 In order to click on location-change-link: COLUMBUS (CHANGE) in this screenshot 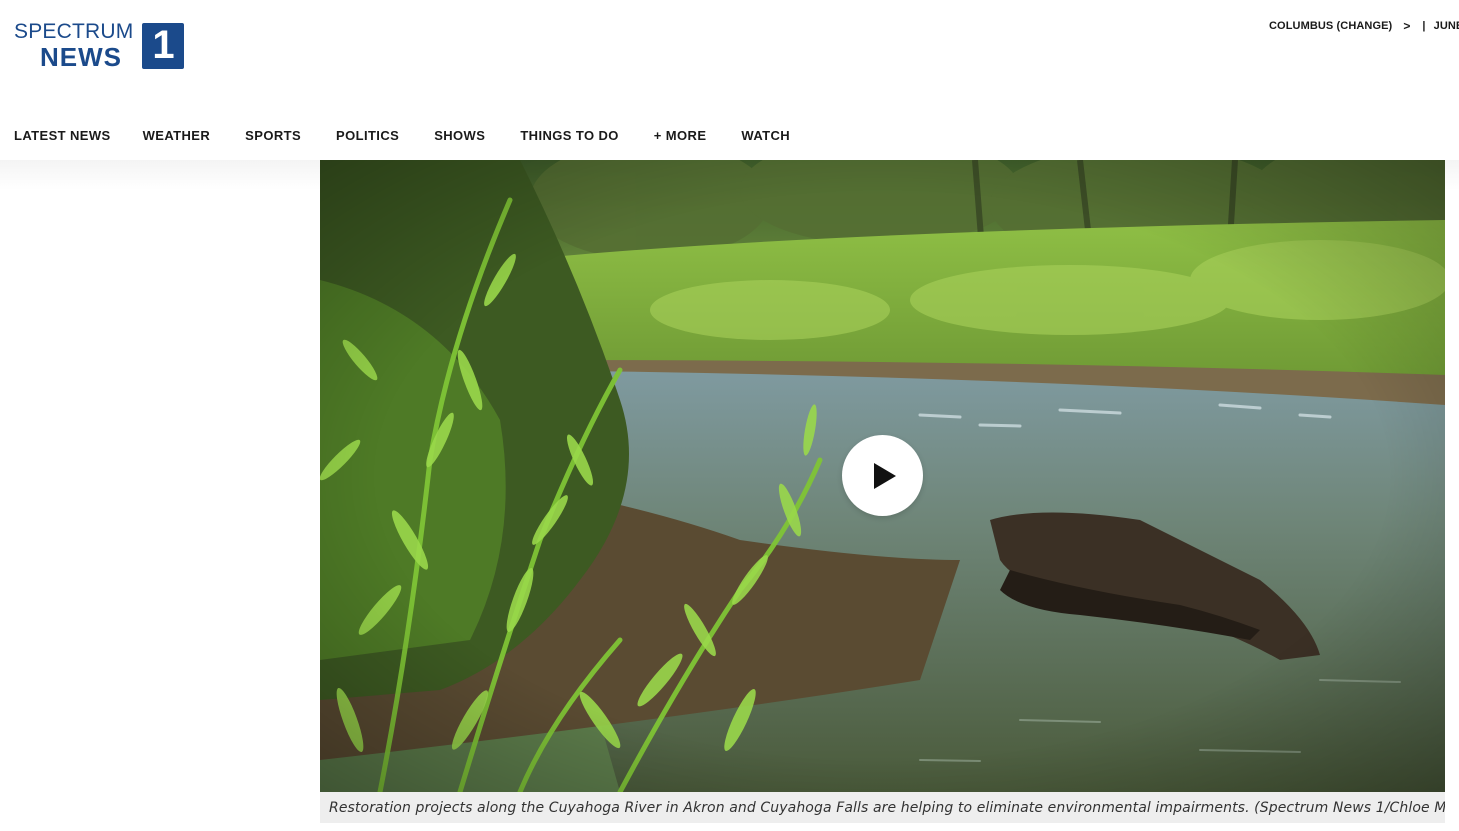, I will do `click(1330, 26)`.